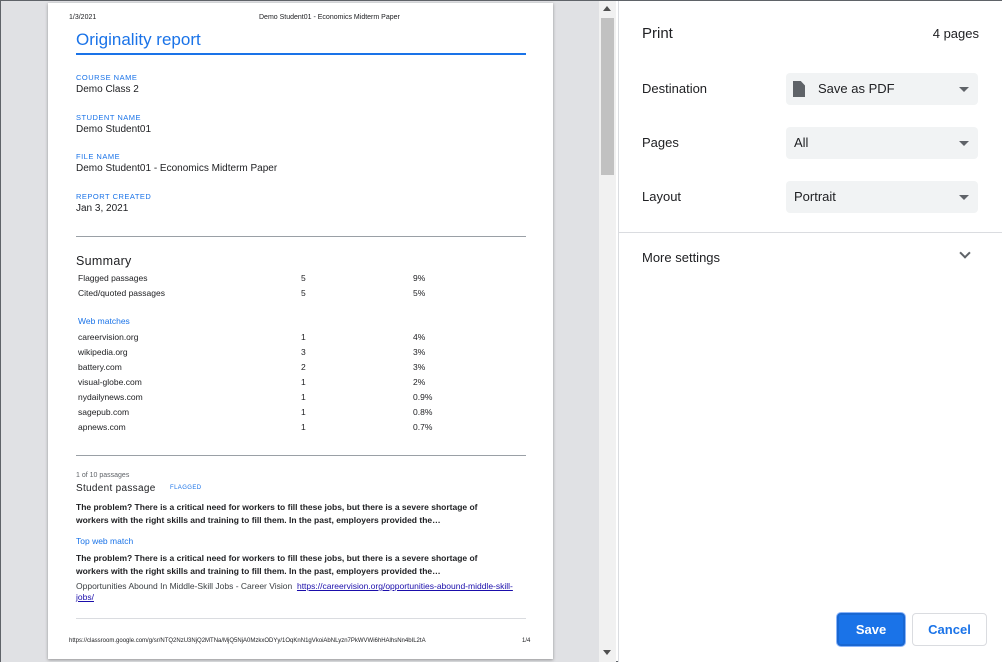 This screenshot has height=662, width=1002. Describe the element at coordinates (114, 196) in the screenshot. I see `report-created-label: REPORT CREATED` at that location.